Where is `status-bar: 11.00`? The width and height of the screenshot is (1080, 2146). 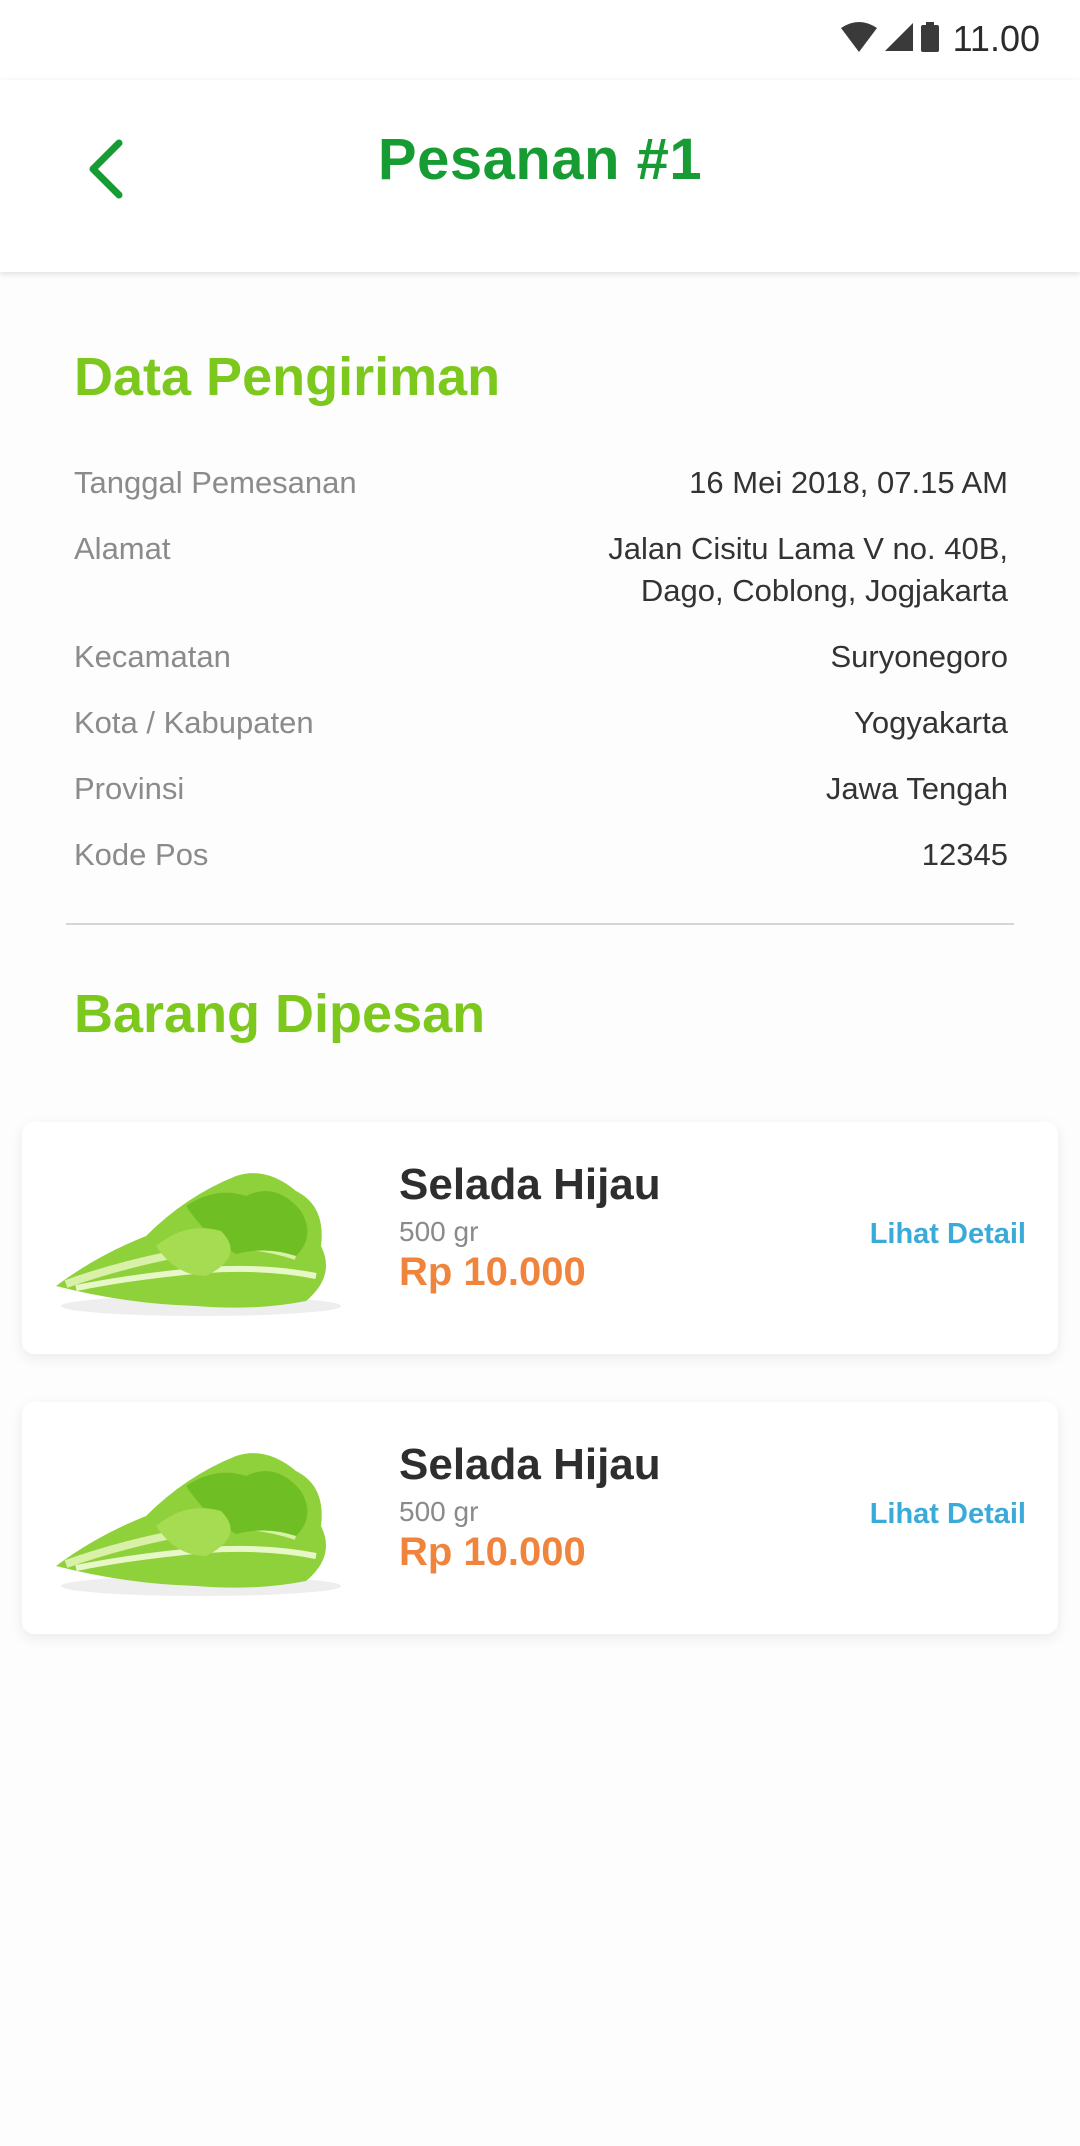
status-bar: 11.00 is located at coordinates (540, 40).